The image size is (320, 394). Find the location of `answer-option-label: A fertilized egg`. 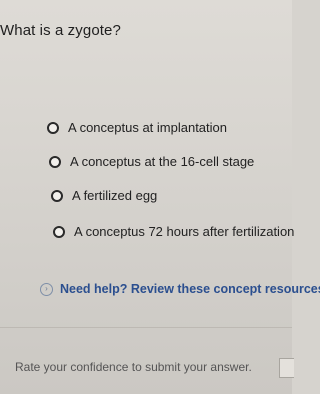

answer-option-label: A fertilized egg is located at coordinates (115, 195).